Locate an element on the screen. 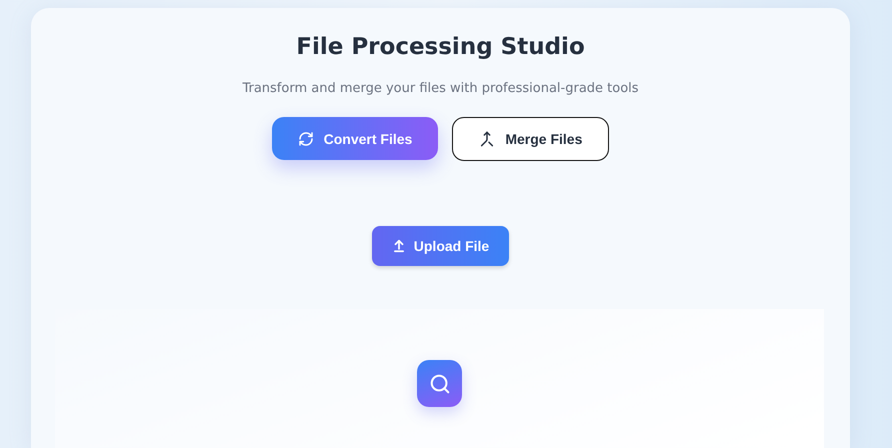 The image size is (892, 448). upload-icon is located at coordinates (399, 246).